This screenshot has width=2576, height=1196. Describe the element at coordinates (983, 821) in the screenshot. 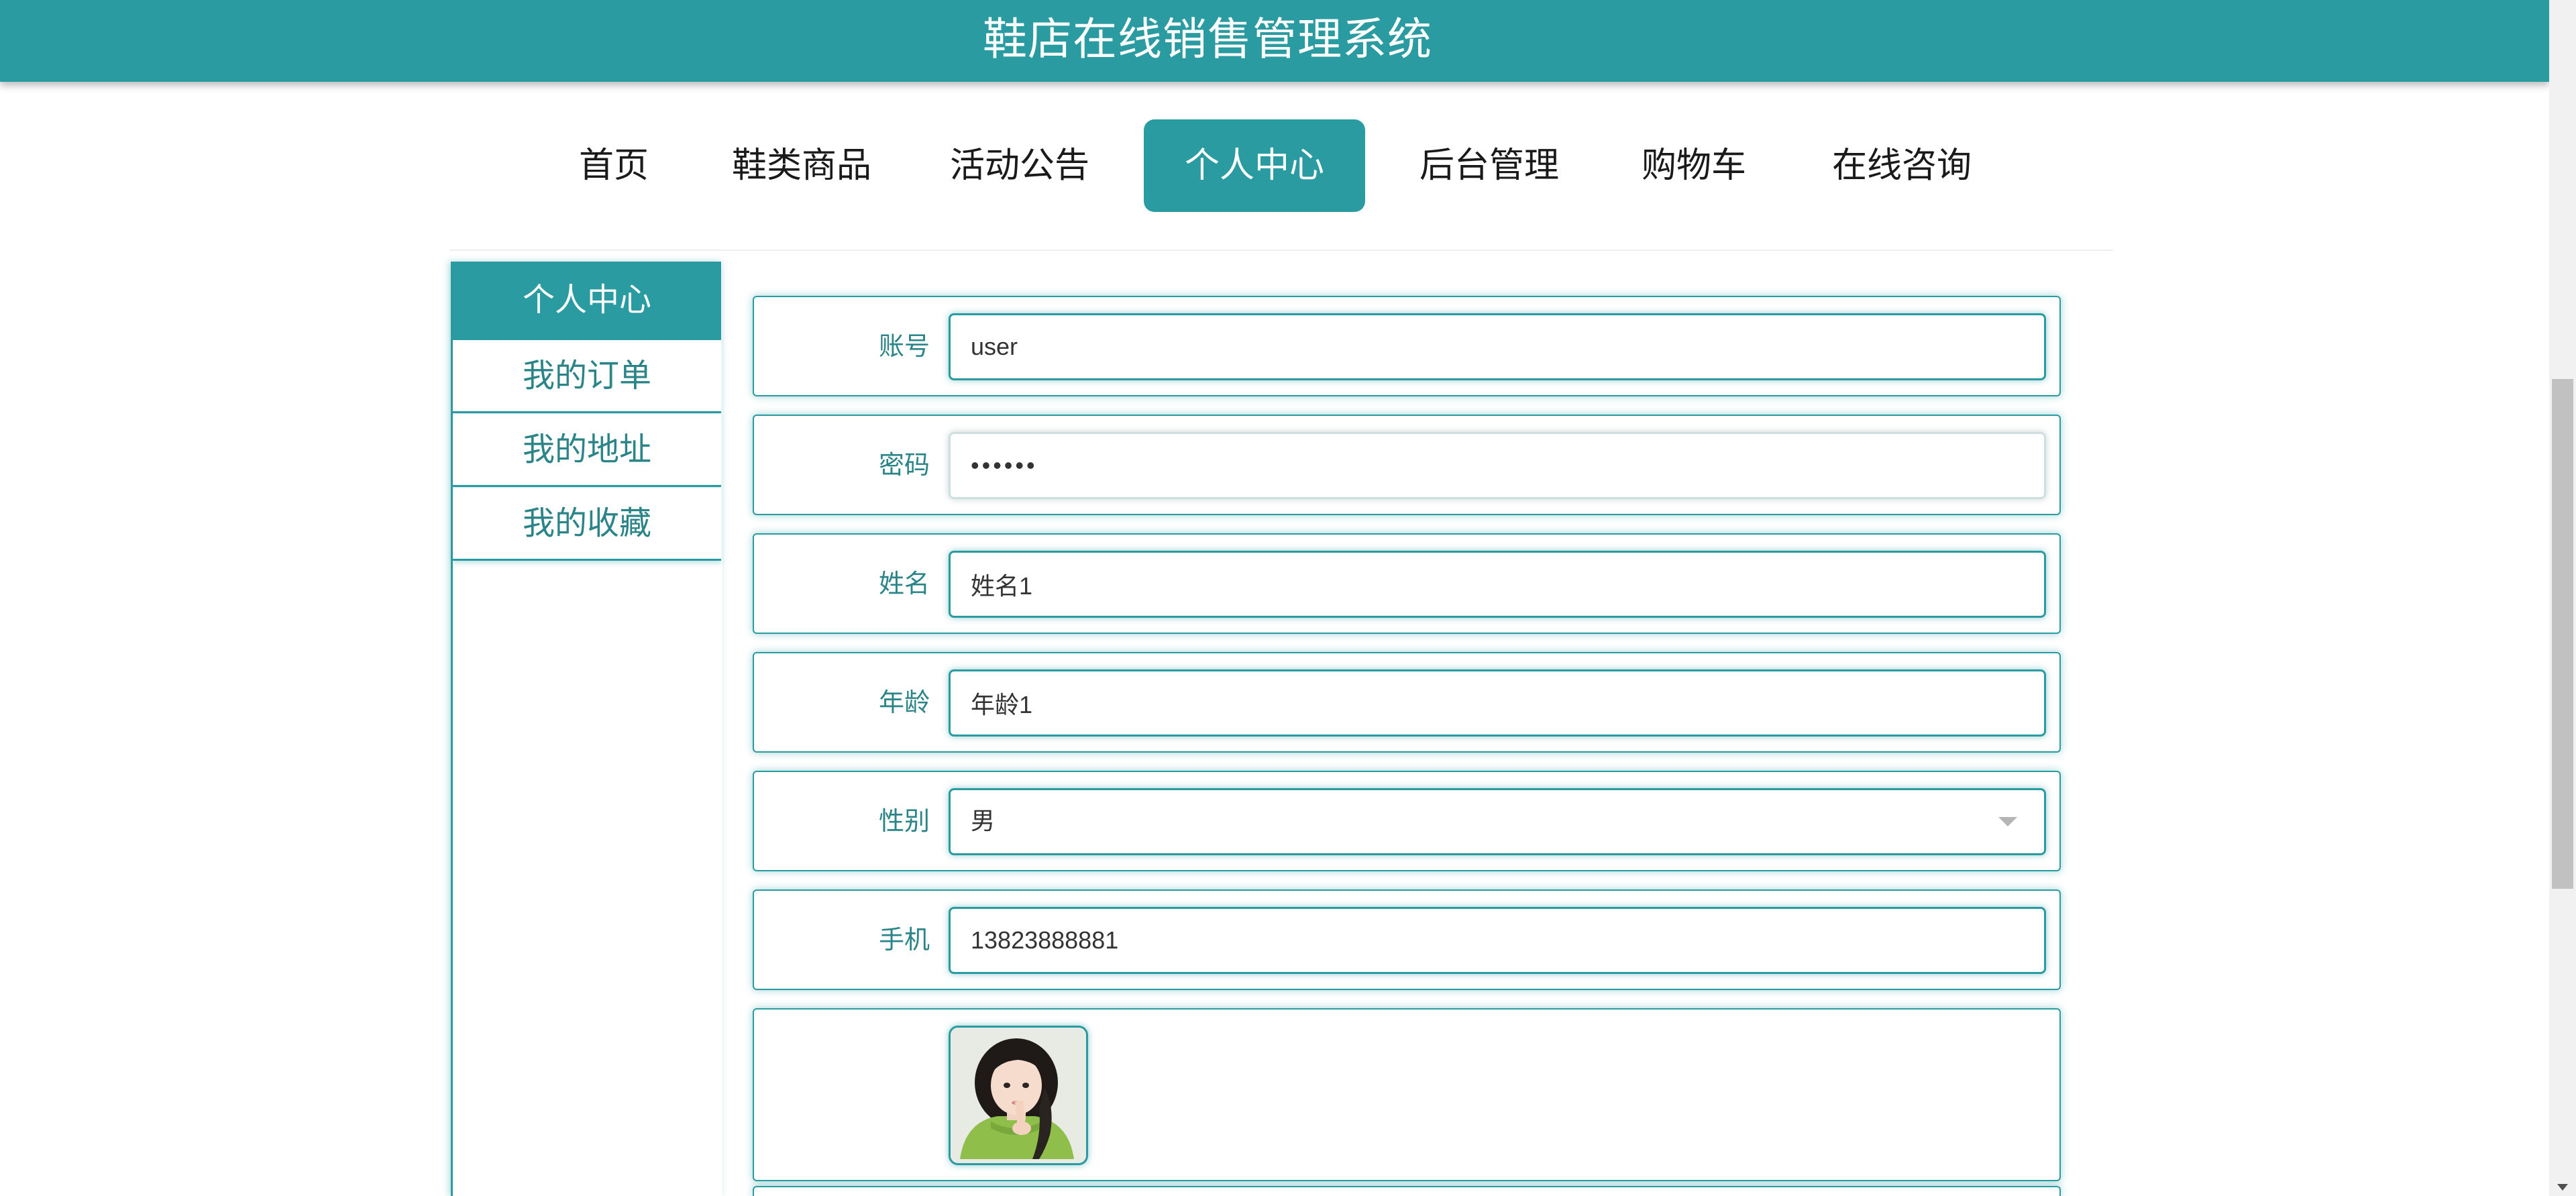

I see `gender-select-value: 男` at that location.